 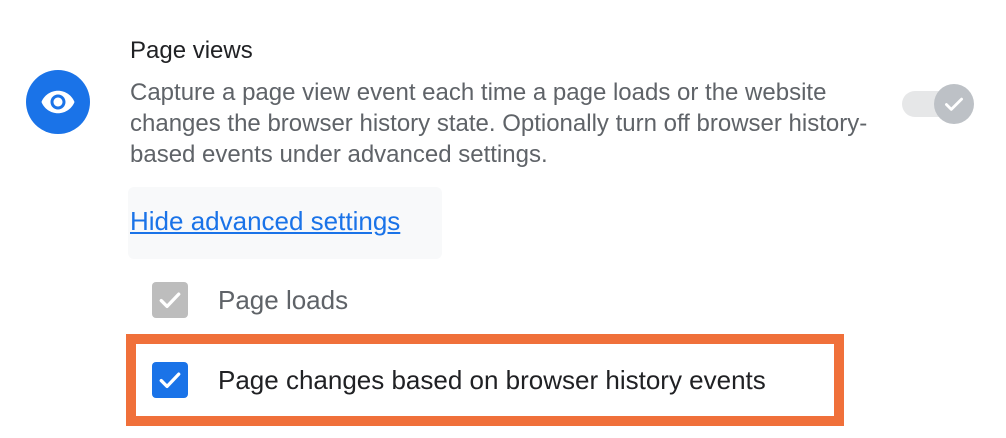 What do you see at coordinates (485, 380) in the screenshot?
I see `highlight-box` at bounding box center [485, 380].